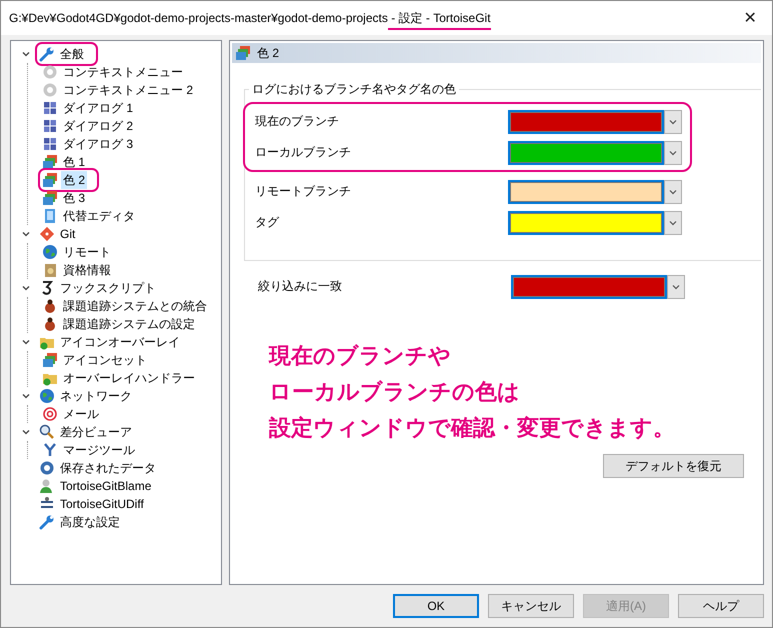 The image size is (773, 628). I want to click on tree-item: メール, so click(81, 414).